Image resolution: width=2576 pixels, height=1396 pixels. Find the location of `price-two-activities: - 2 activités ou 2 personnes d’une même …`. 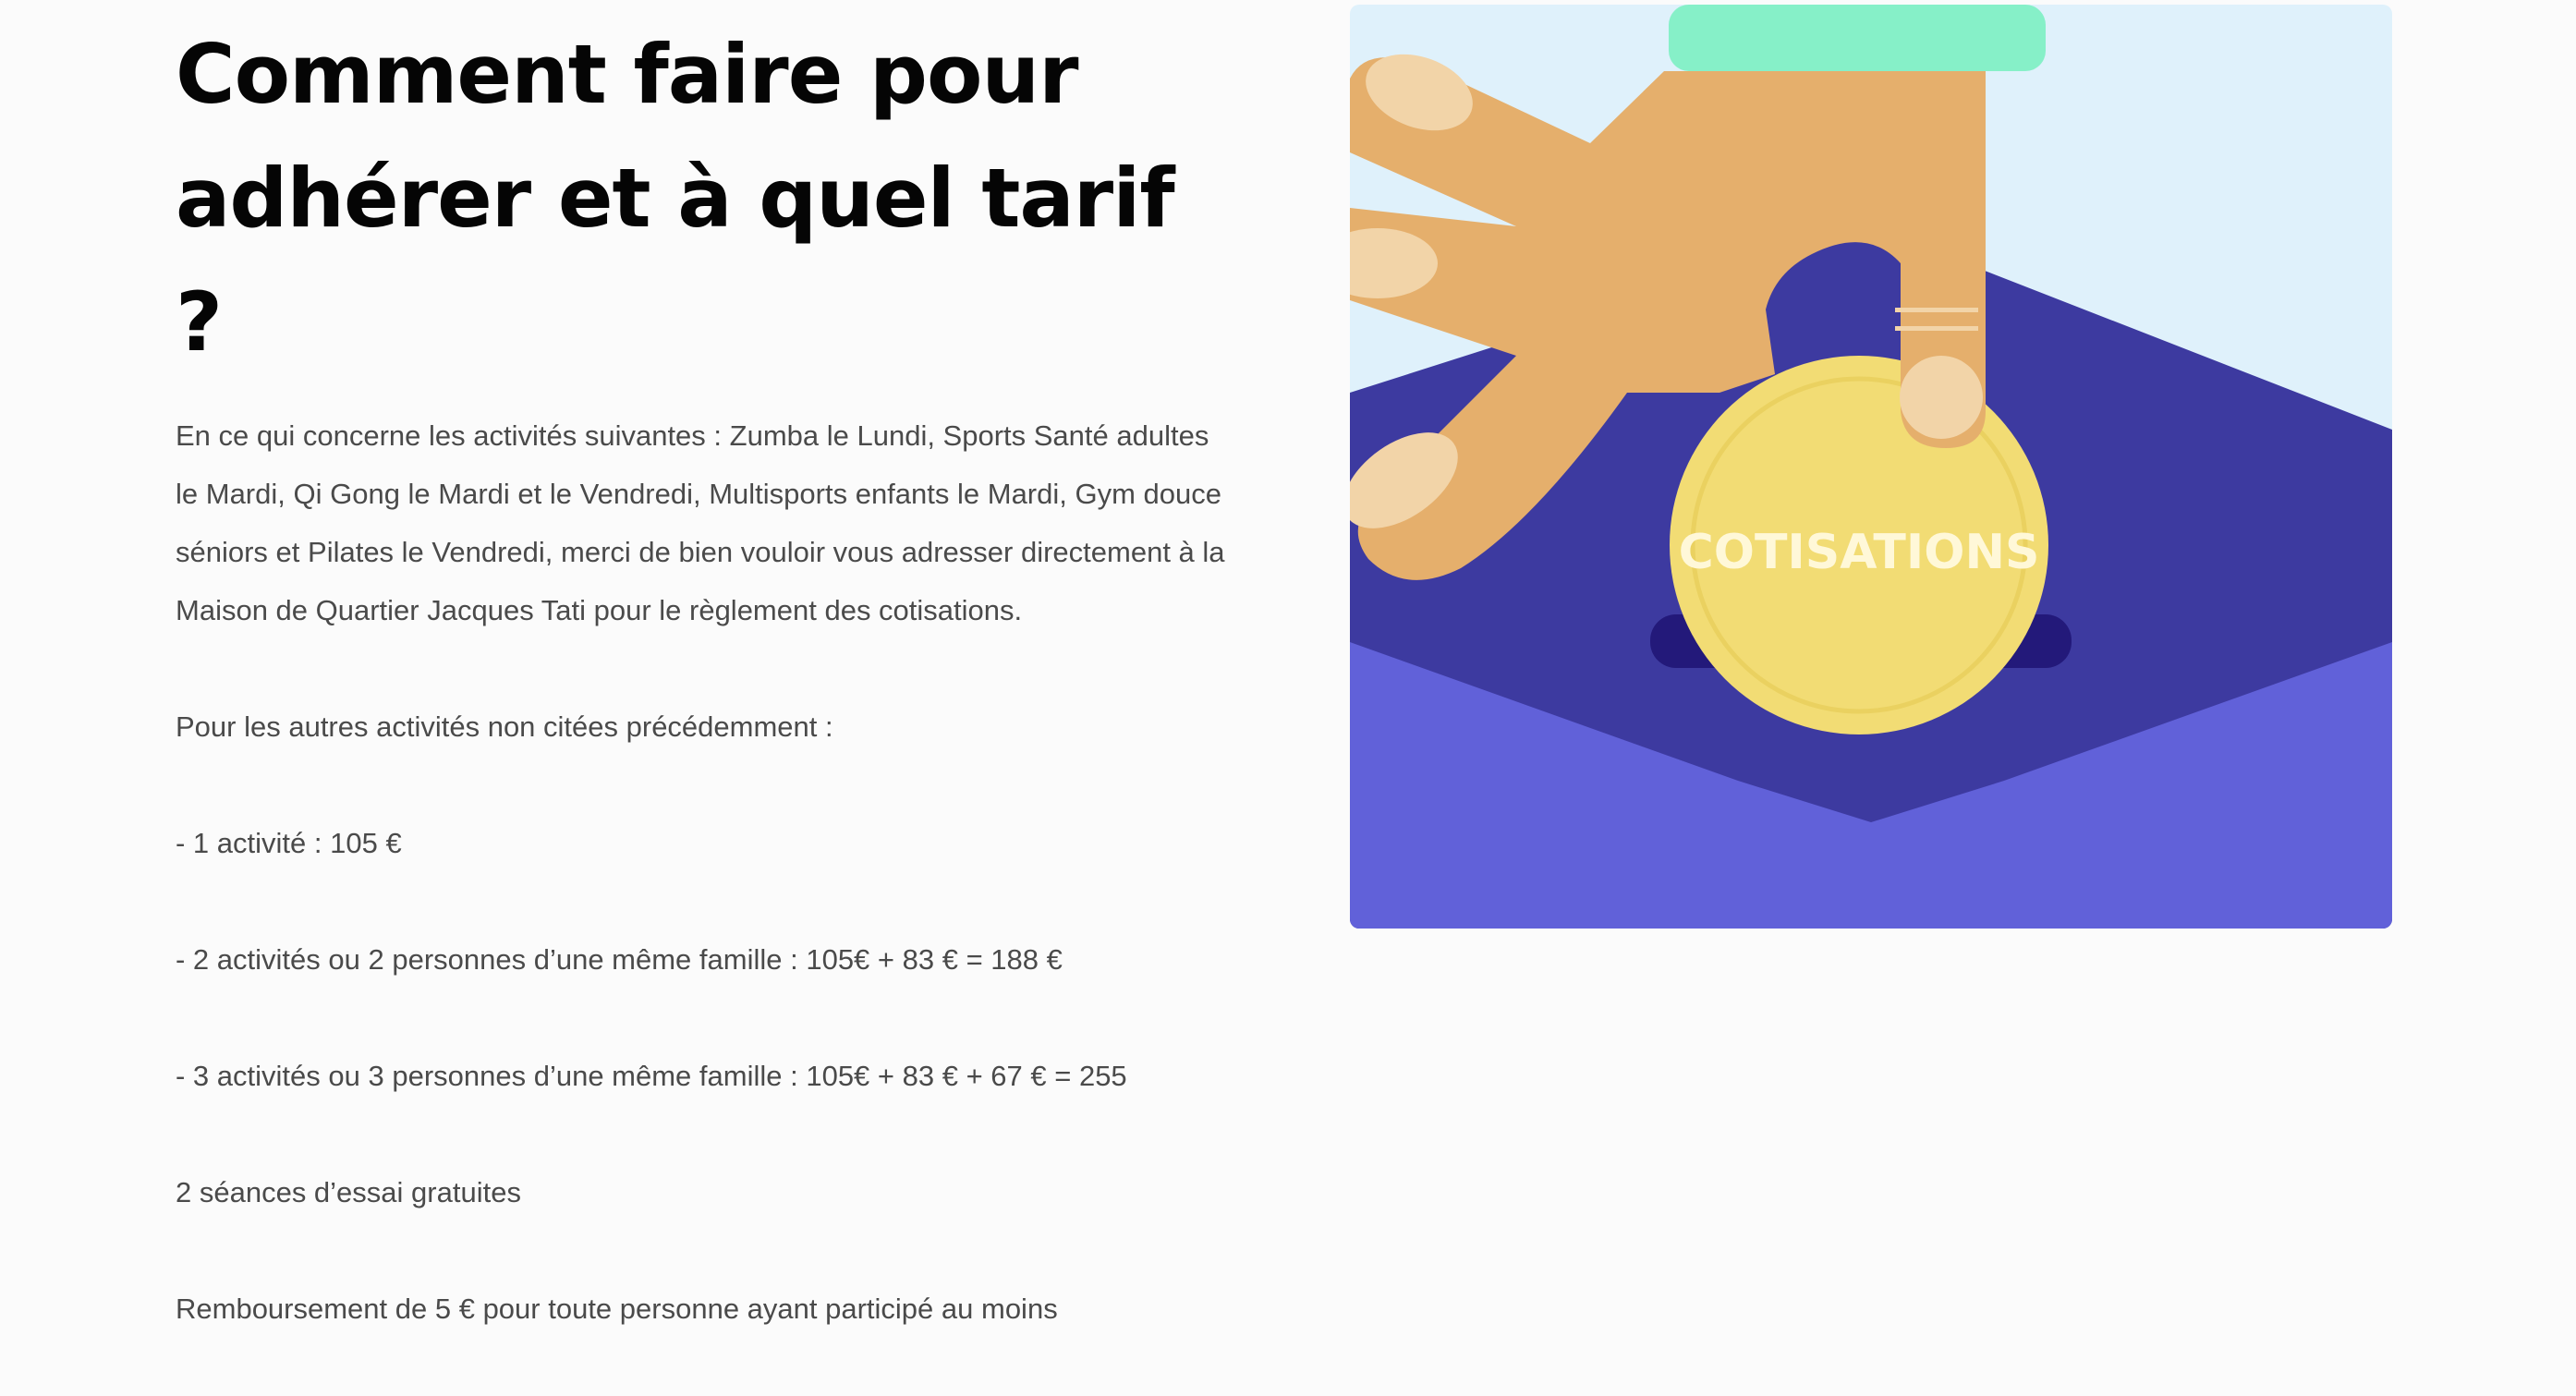

price-two-activities: - 2 activités ou 2 personnes d’une même … is located at coordinates (619, 959).